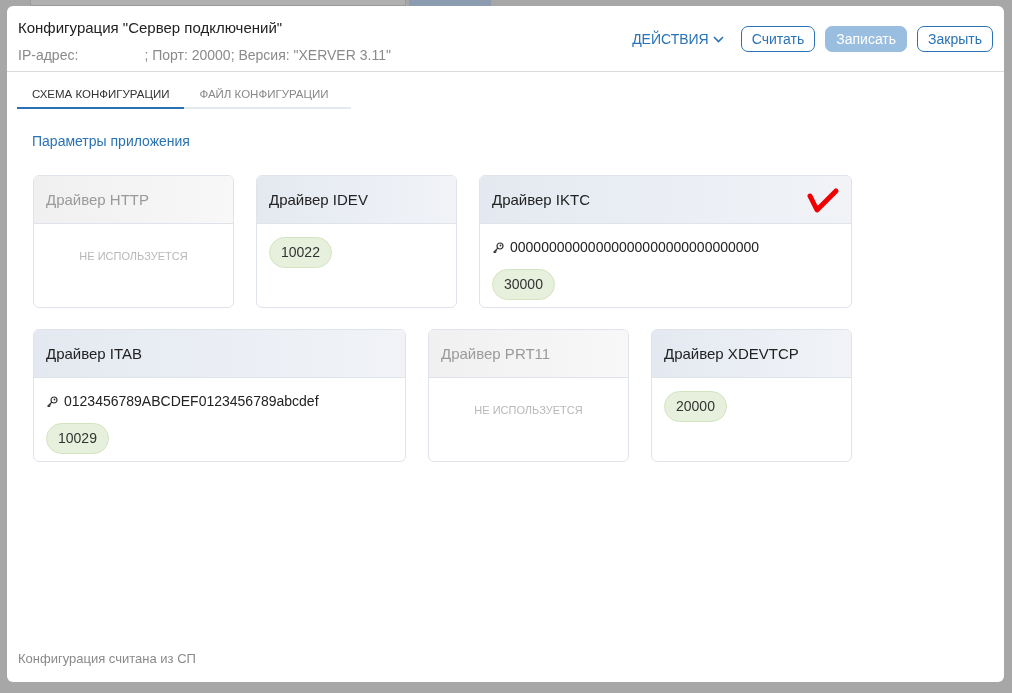 This screenshot has height=693, width=1012. What do you see at coordinates (496, 353) in the screenshot?
I see `driver-name: Драйвер PRT11` at bounding box center [496, 353].